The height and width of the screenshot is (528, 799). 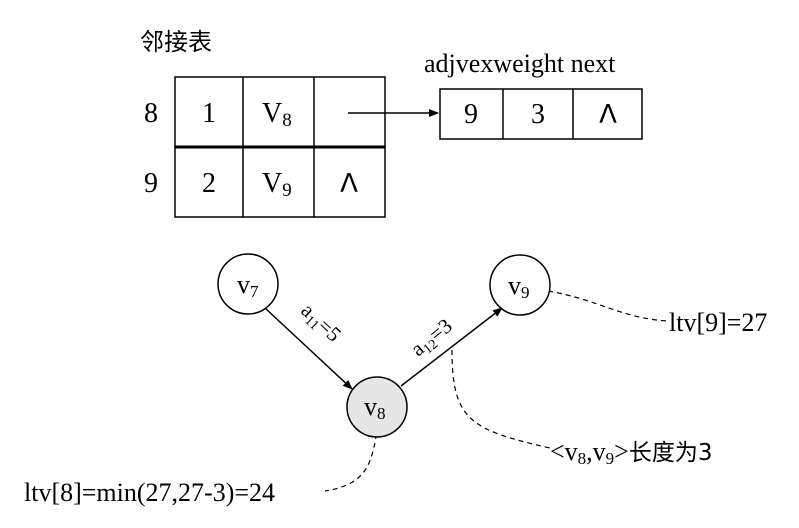 What do you see at coordinates (149, 492) in the screenshot?
I see `annotation-ltv8: ltv[8]=min(27,27-3)=24` at bounding box center [149, 492].